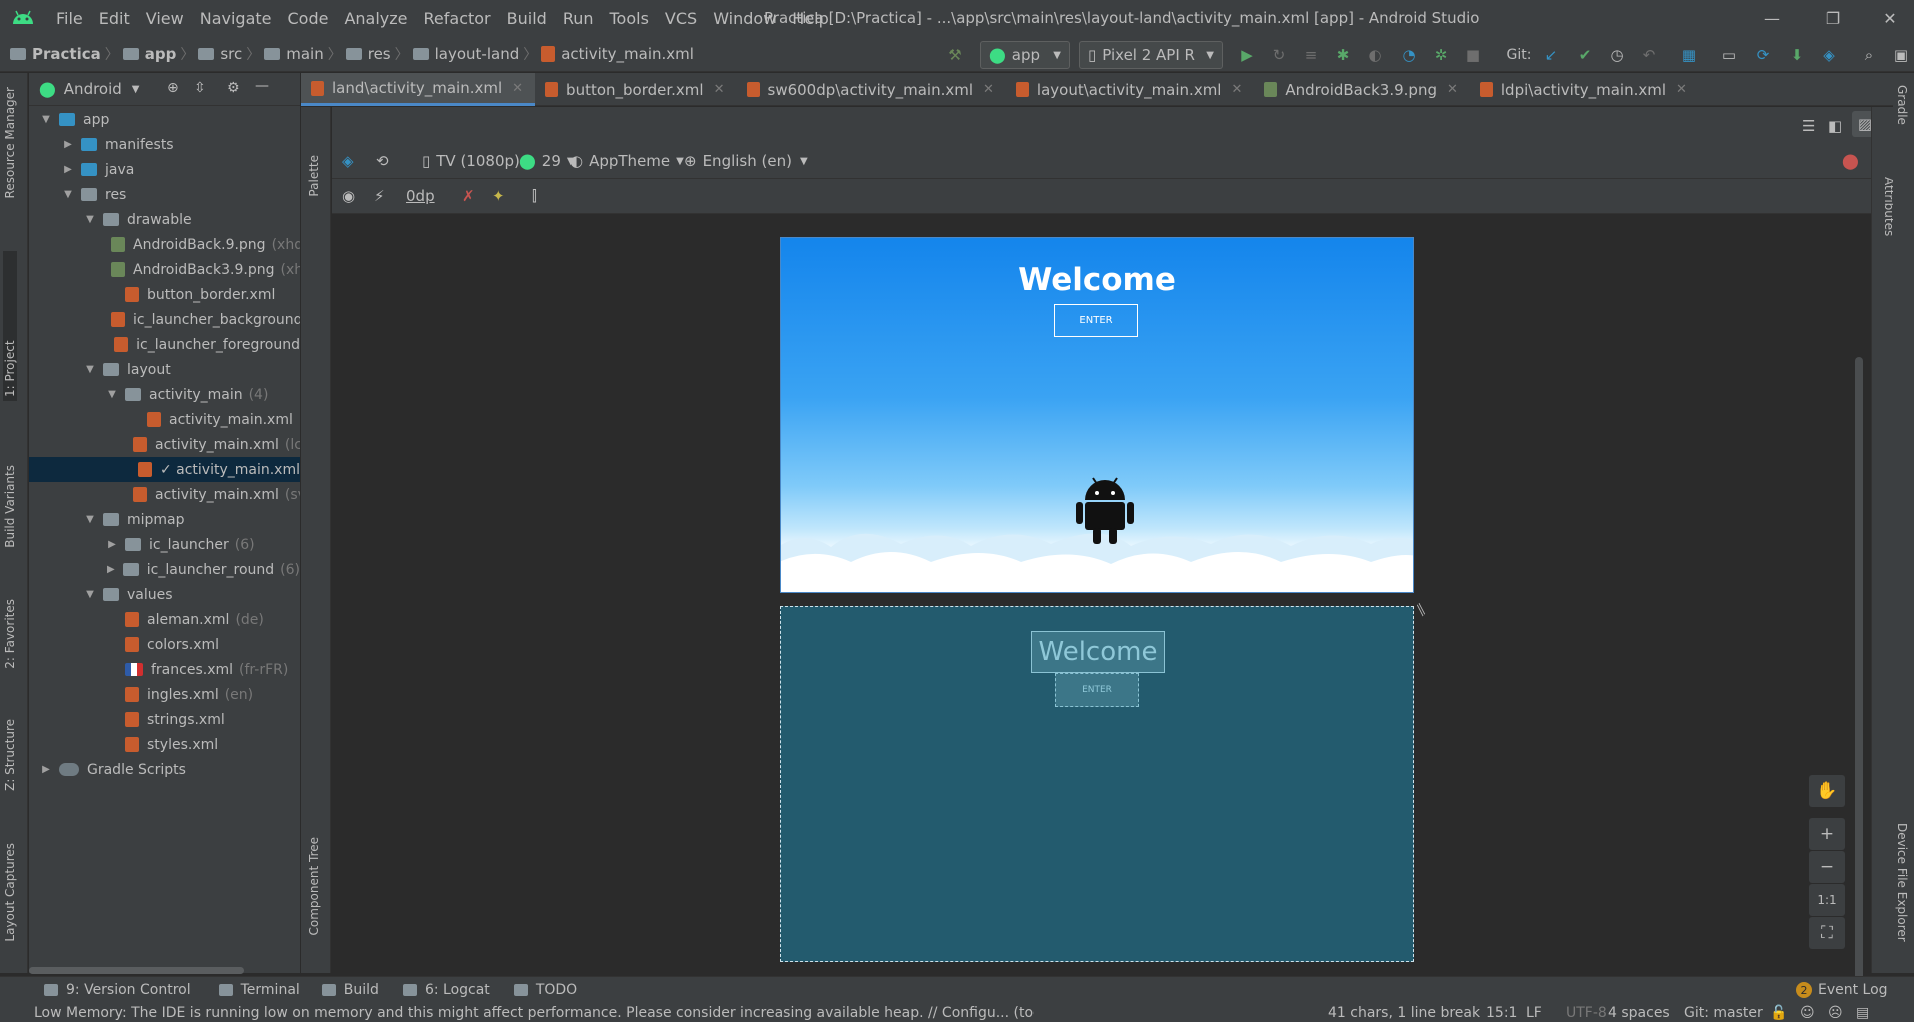 The height and width of the screenshot is (1022, 1914). I want to click on stop-icon: ■, so click(1473, 55).